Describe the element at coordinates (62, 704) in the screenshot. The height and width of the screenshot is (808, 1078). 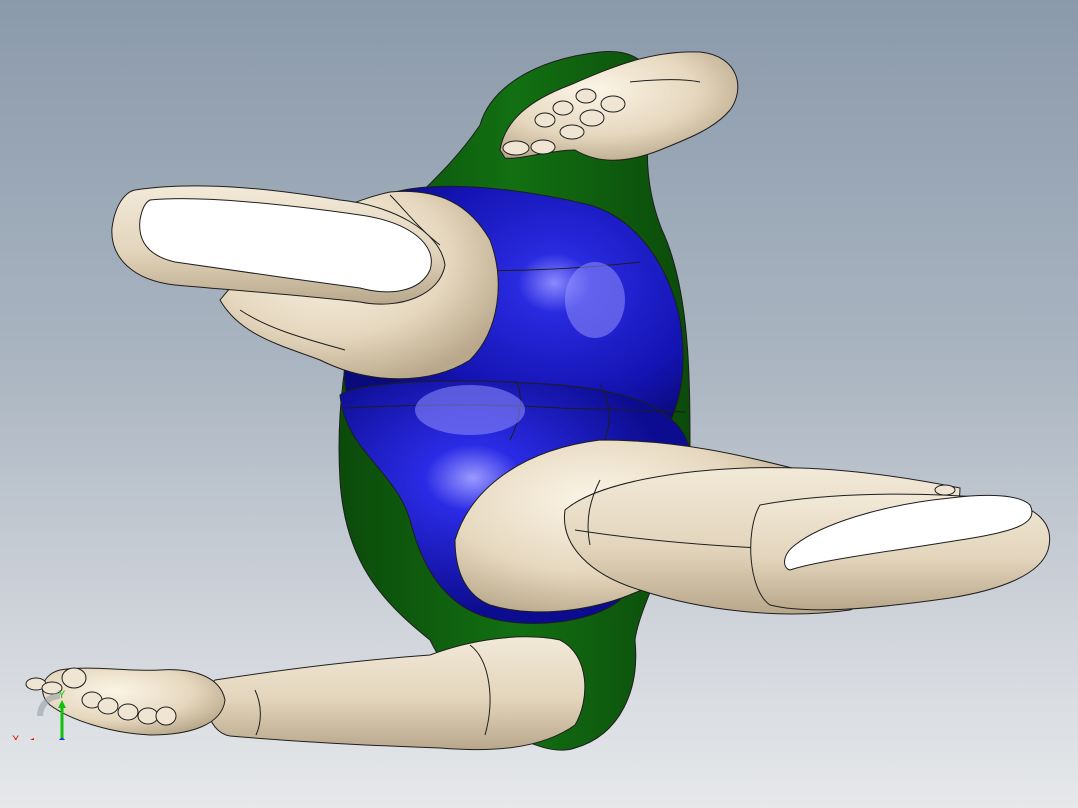
I see `y-axis-arrowhead` at that location.